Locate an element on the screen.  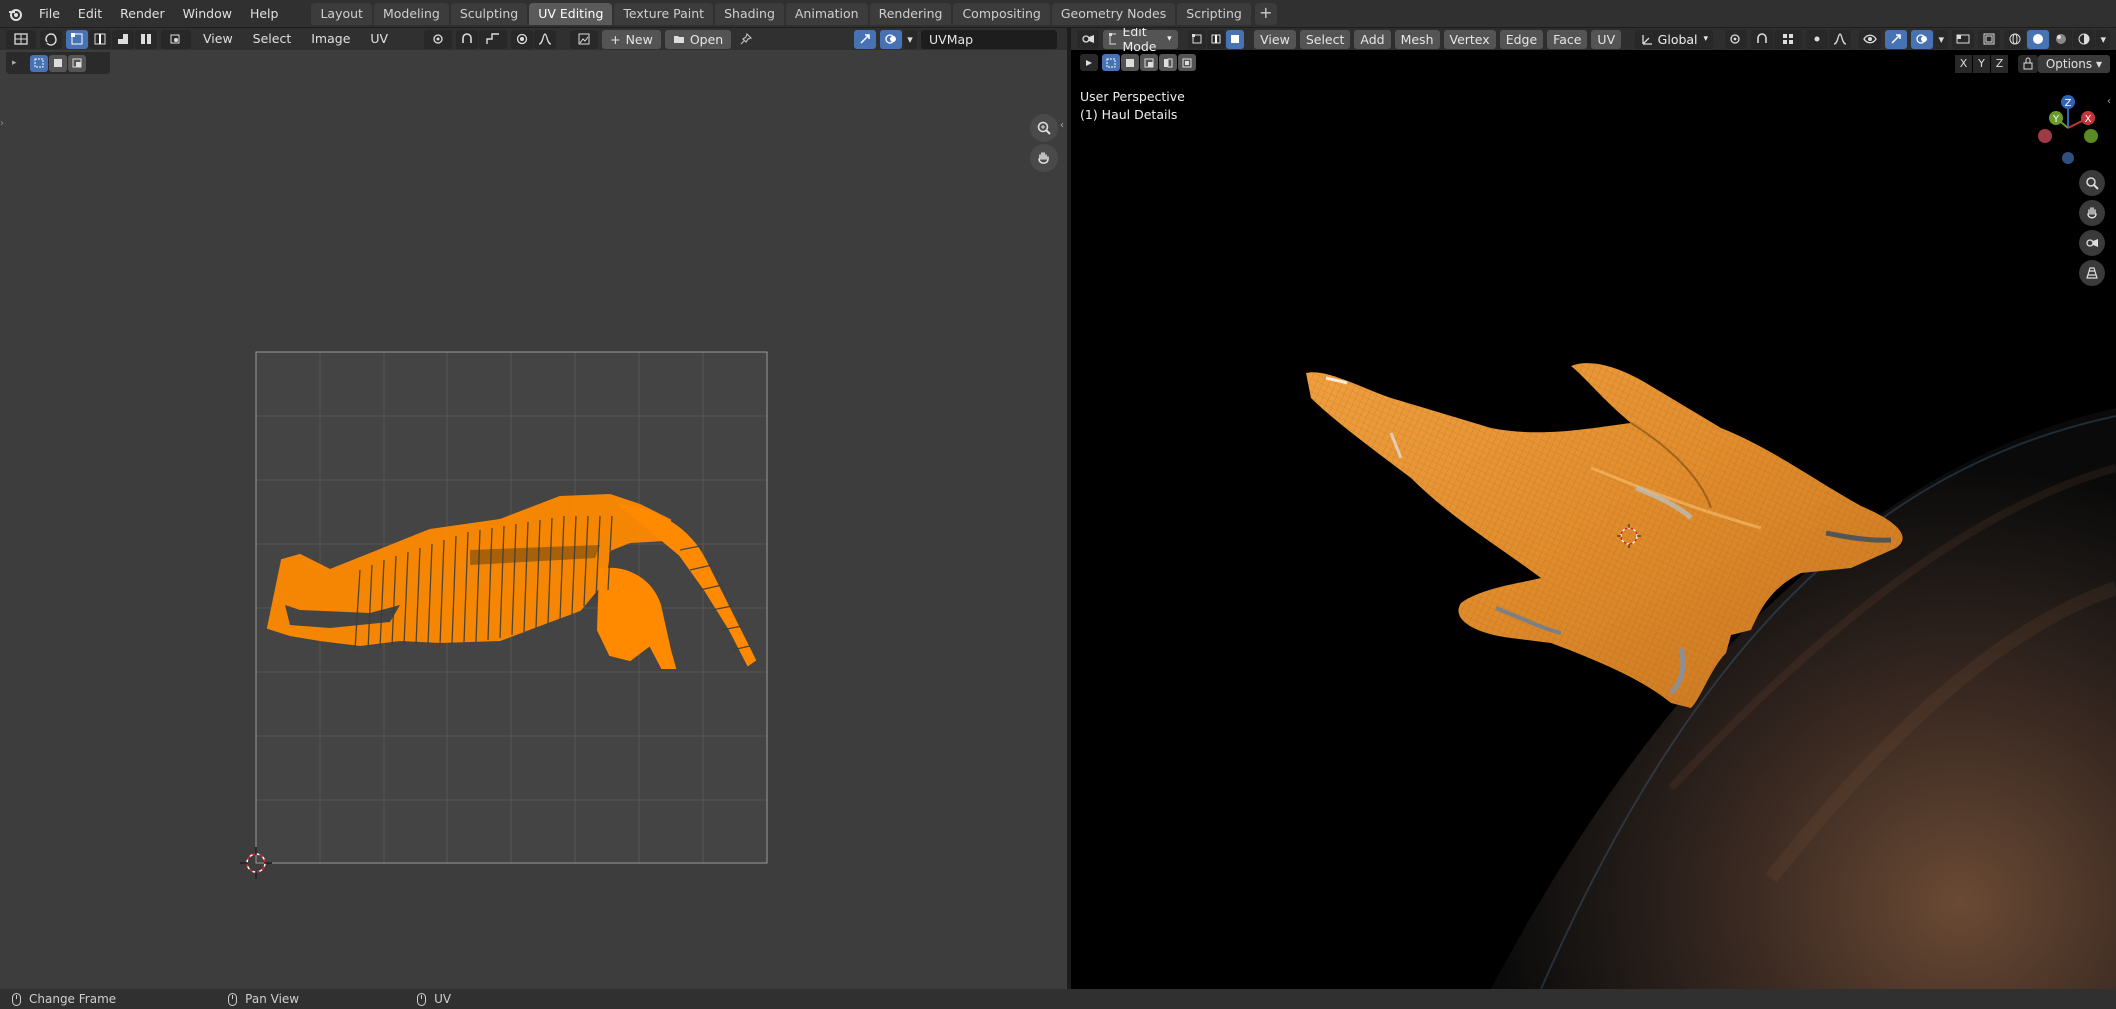
gizmo-toggle-icon is located at coordinates (865, 39).